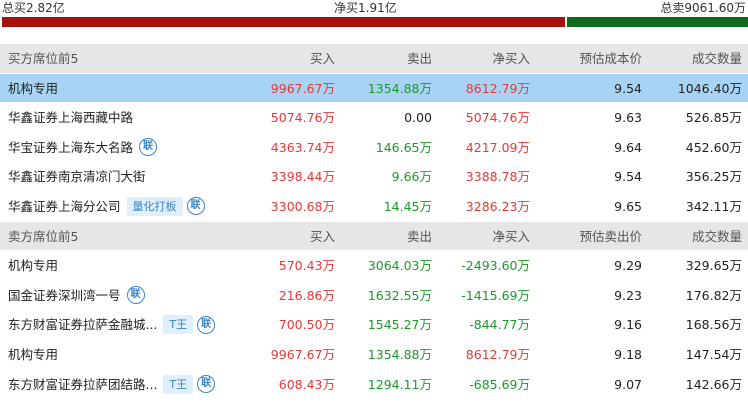 The height and width of the screenshot is (403, 748). Describe the element at coordinates (365, 8) in the screenshot. I see `net-buy-label: 净买1.91亿` at that location.